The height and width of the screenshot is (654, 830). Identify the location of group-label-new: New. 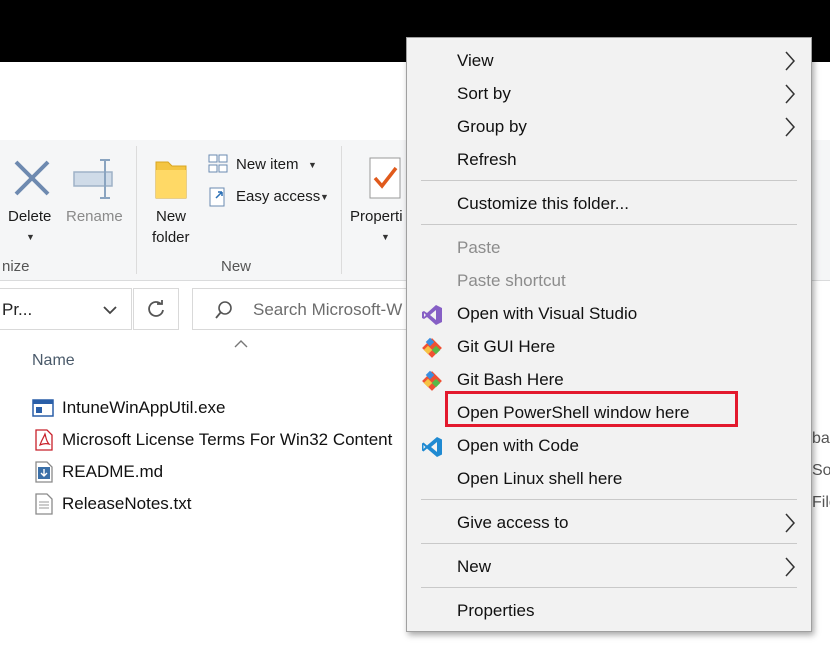
(236, 266).